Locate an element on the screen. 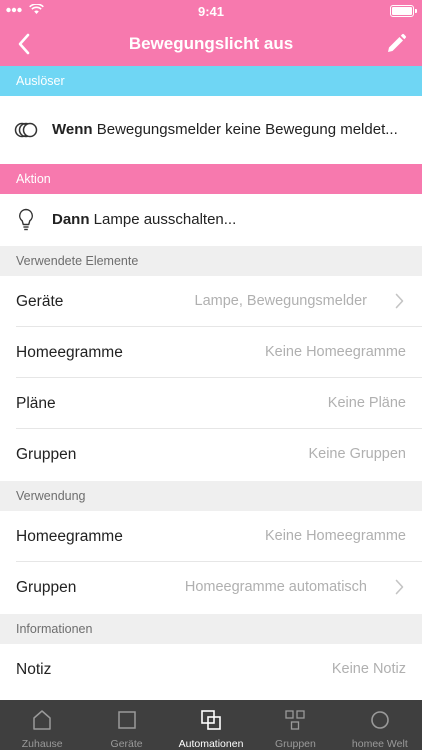 This screenshot has width=422, height=750. tab-label: Gruppen is located at coordinates (295, 744).